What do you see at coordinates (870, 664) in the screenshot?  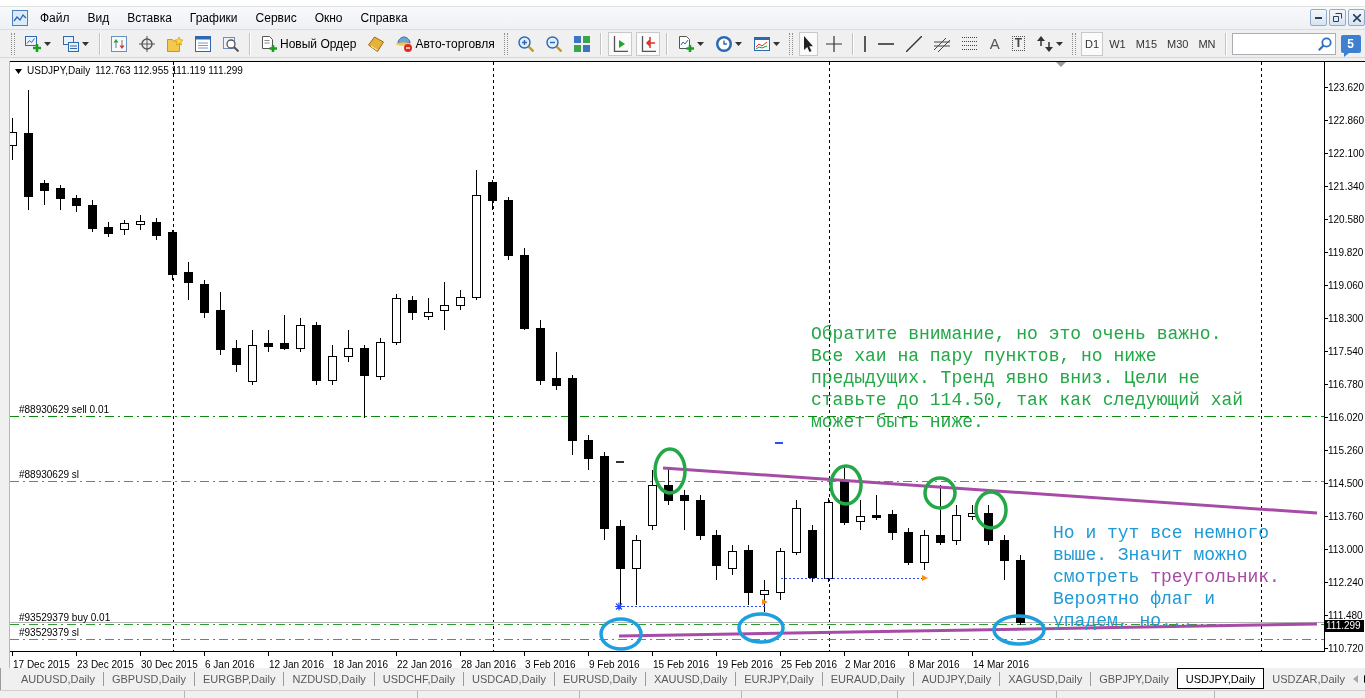 I see `date-label: 2 Mar 2016` at bounding box center [870, 664].